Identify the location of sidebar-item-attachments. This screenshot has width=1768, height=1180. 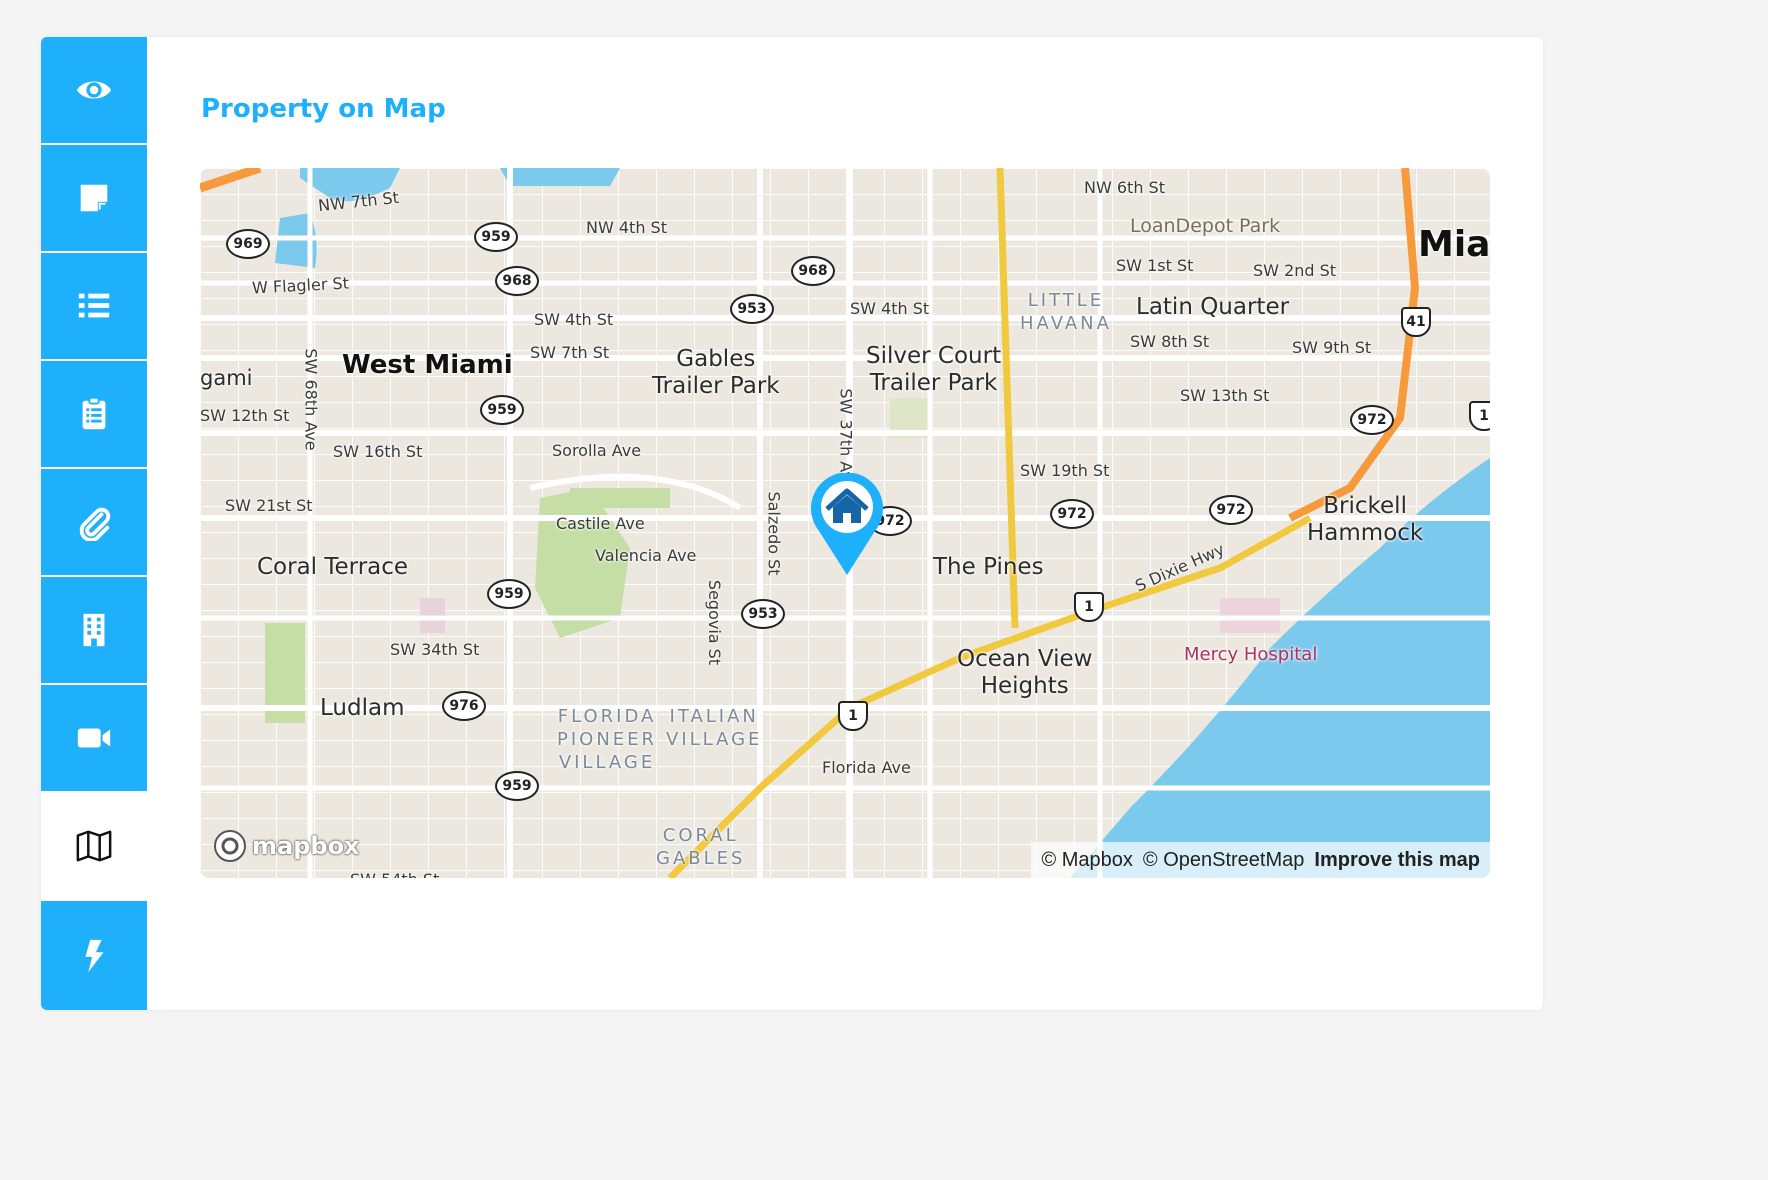
(94, 522).